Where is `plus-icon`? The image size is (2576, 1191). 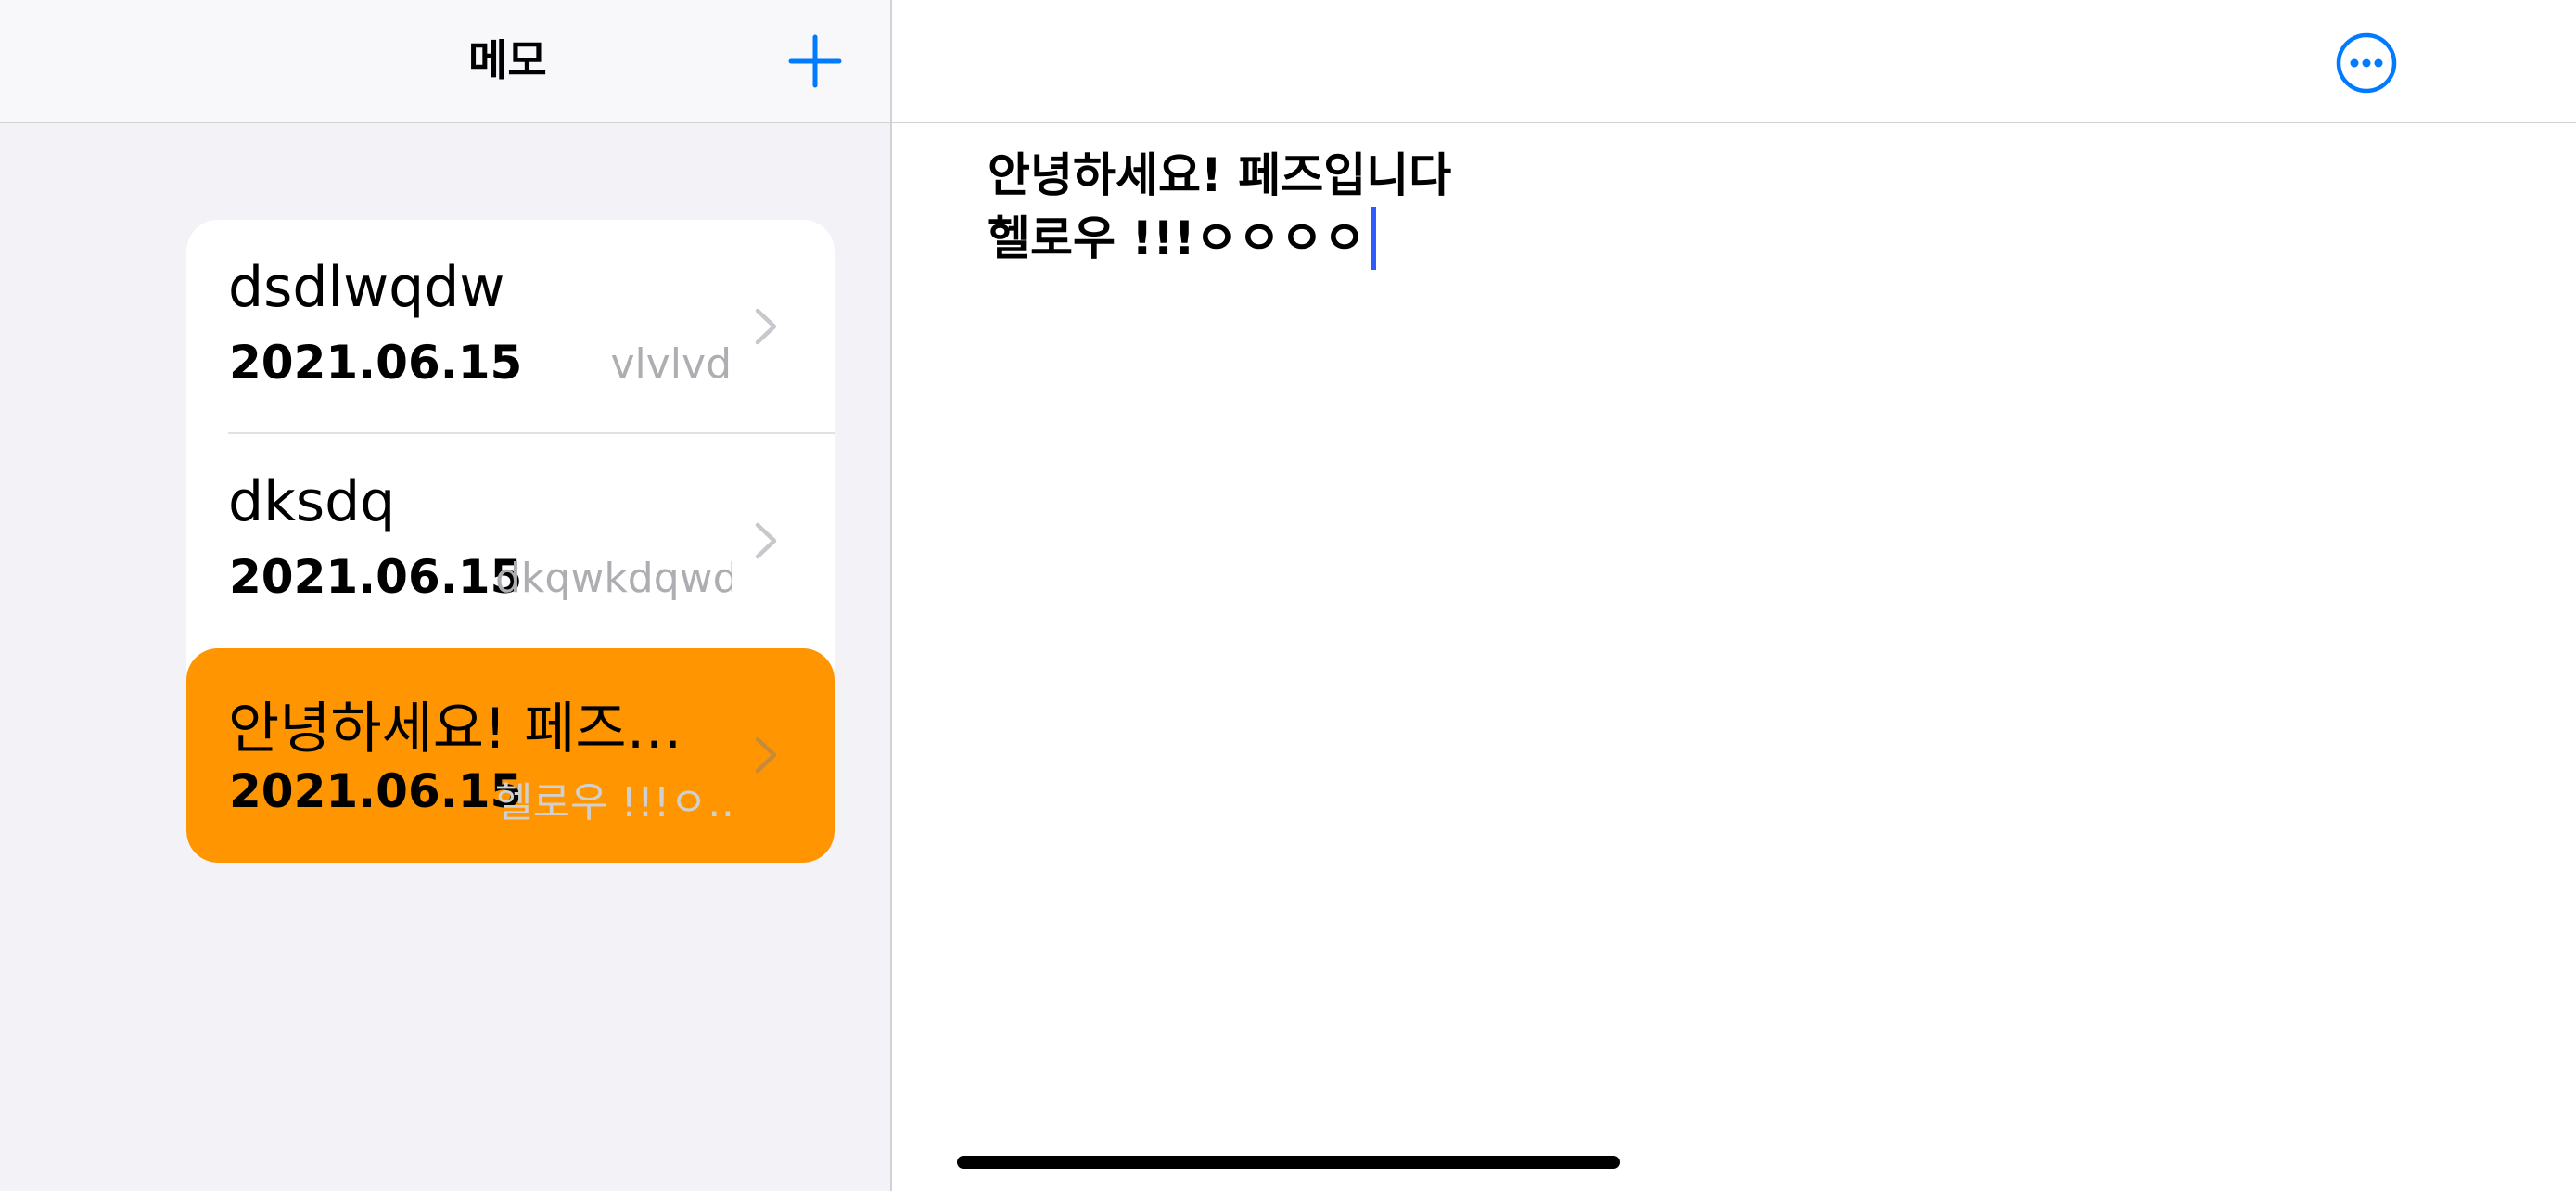
plus-icon is located at coordinates (815, 61).